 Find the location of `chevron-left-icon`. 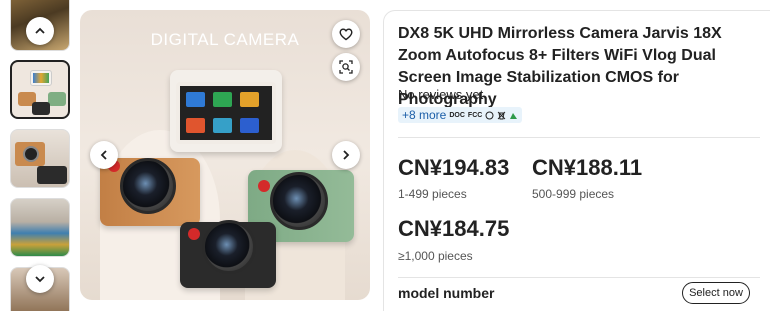

chevron-left-icon is located at coordinates (103, 155).